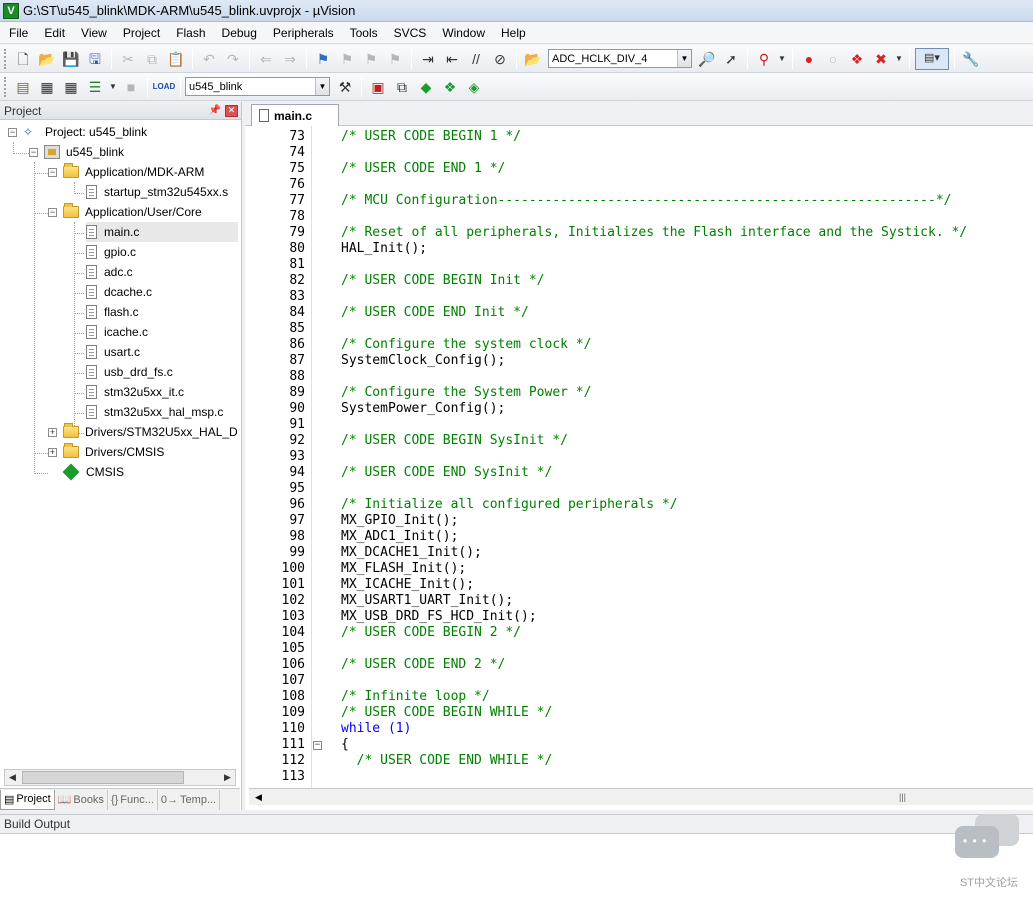  I want to click on tab-main-c: main.c, so click(295, 115).